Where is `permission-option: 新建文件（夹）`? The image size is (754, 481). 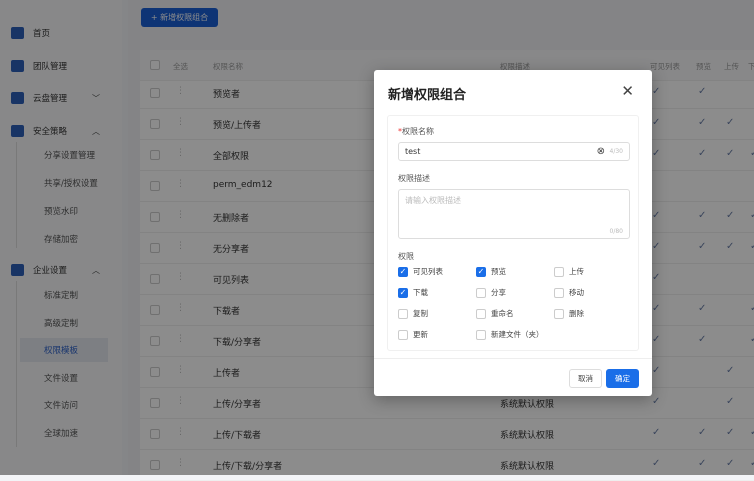
permission-option: 新建文件（夹） is located at coordinates (510, 334).